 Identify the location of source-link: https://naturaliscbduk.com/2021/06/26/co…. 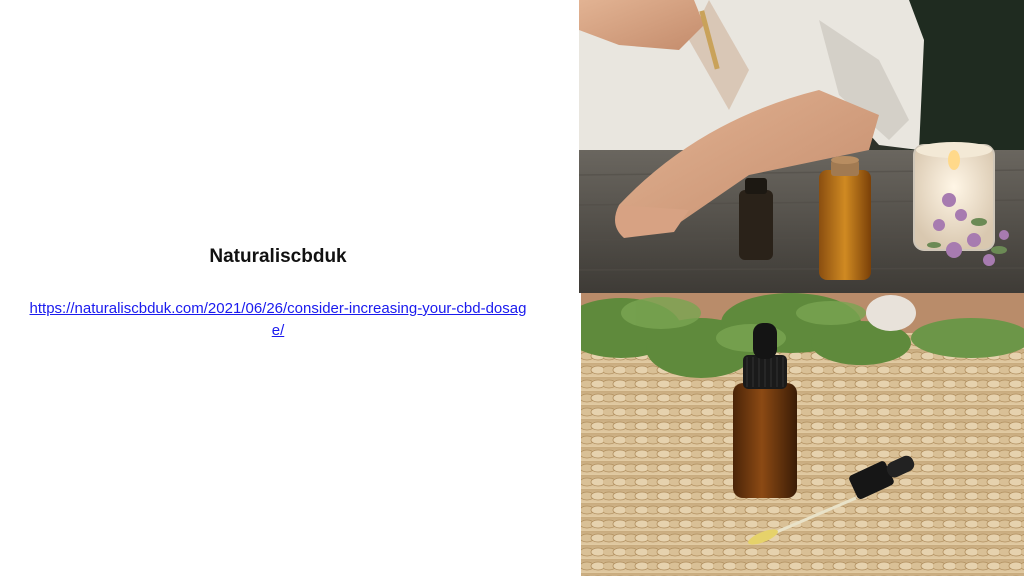
(278, 320).